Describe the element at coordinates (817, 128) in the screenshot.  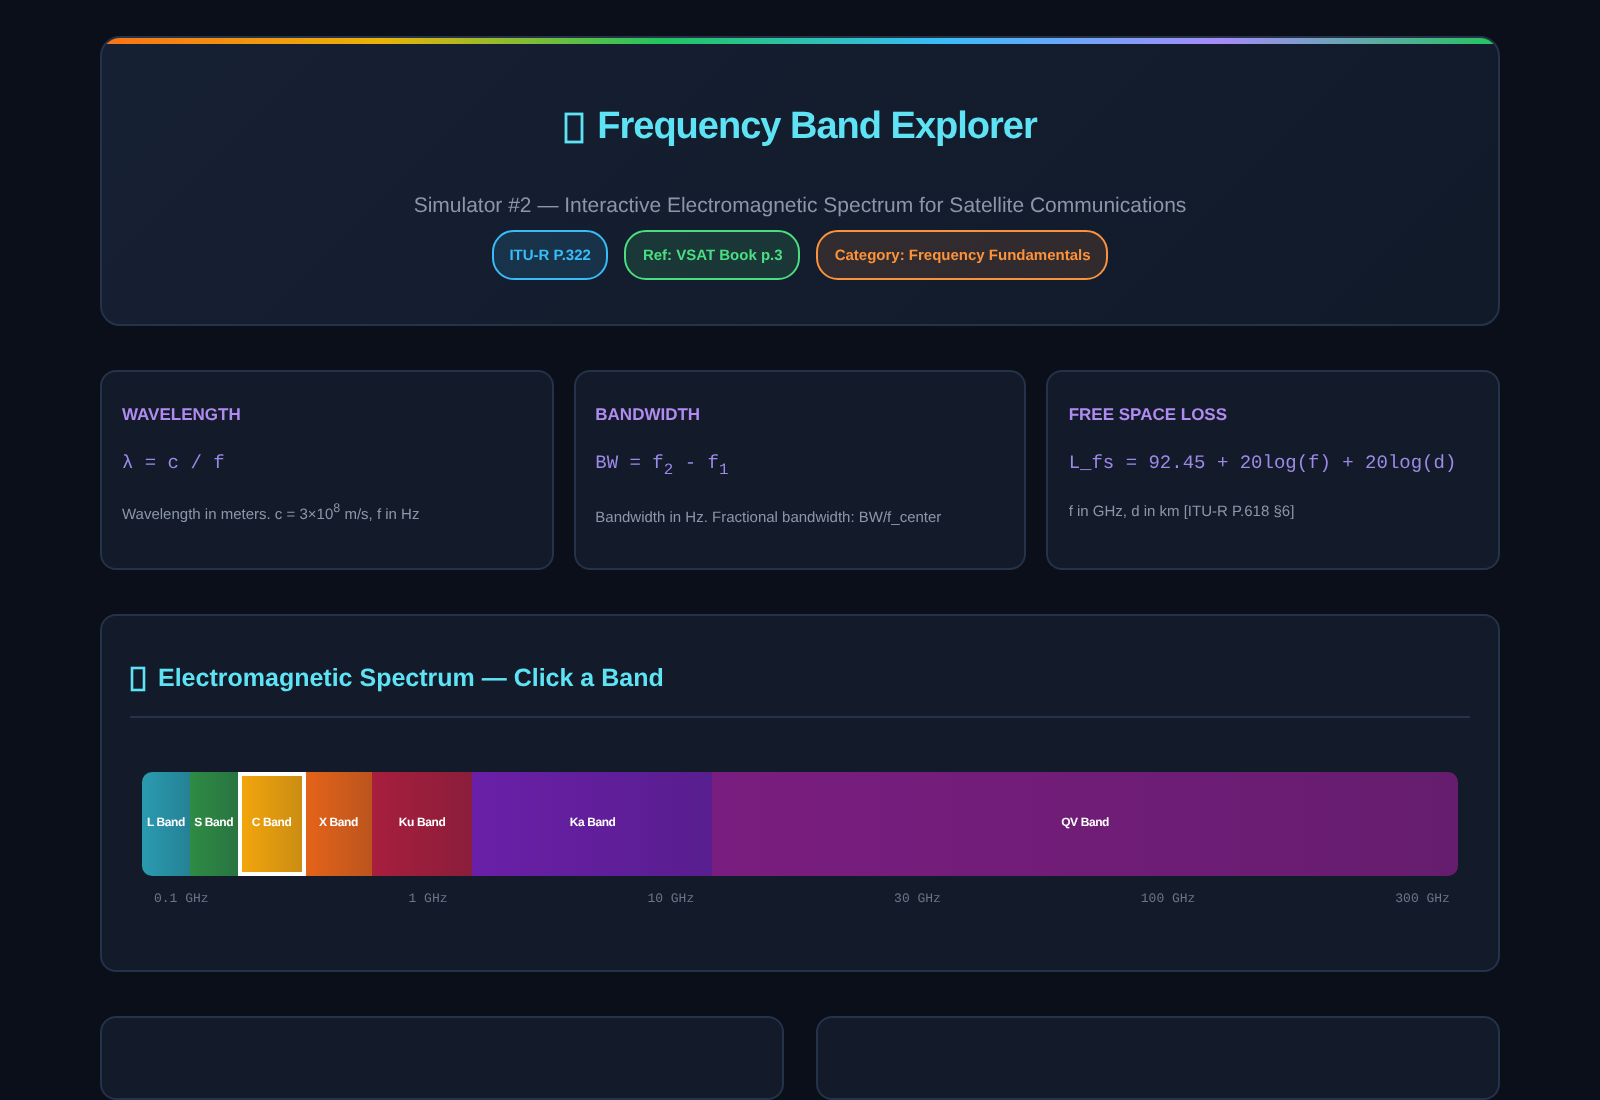
I see `page-title: Frequency Band Explorer` at that location.